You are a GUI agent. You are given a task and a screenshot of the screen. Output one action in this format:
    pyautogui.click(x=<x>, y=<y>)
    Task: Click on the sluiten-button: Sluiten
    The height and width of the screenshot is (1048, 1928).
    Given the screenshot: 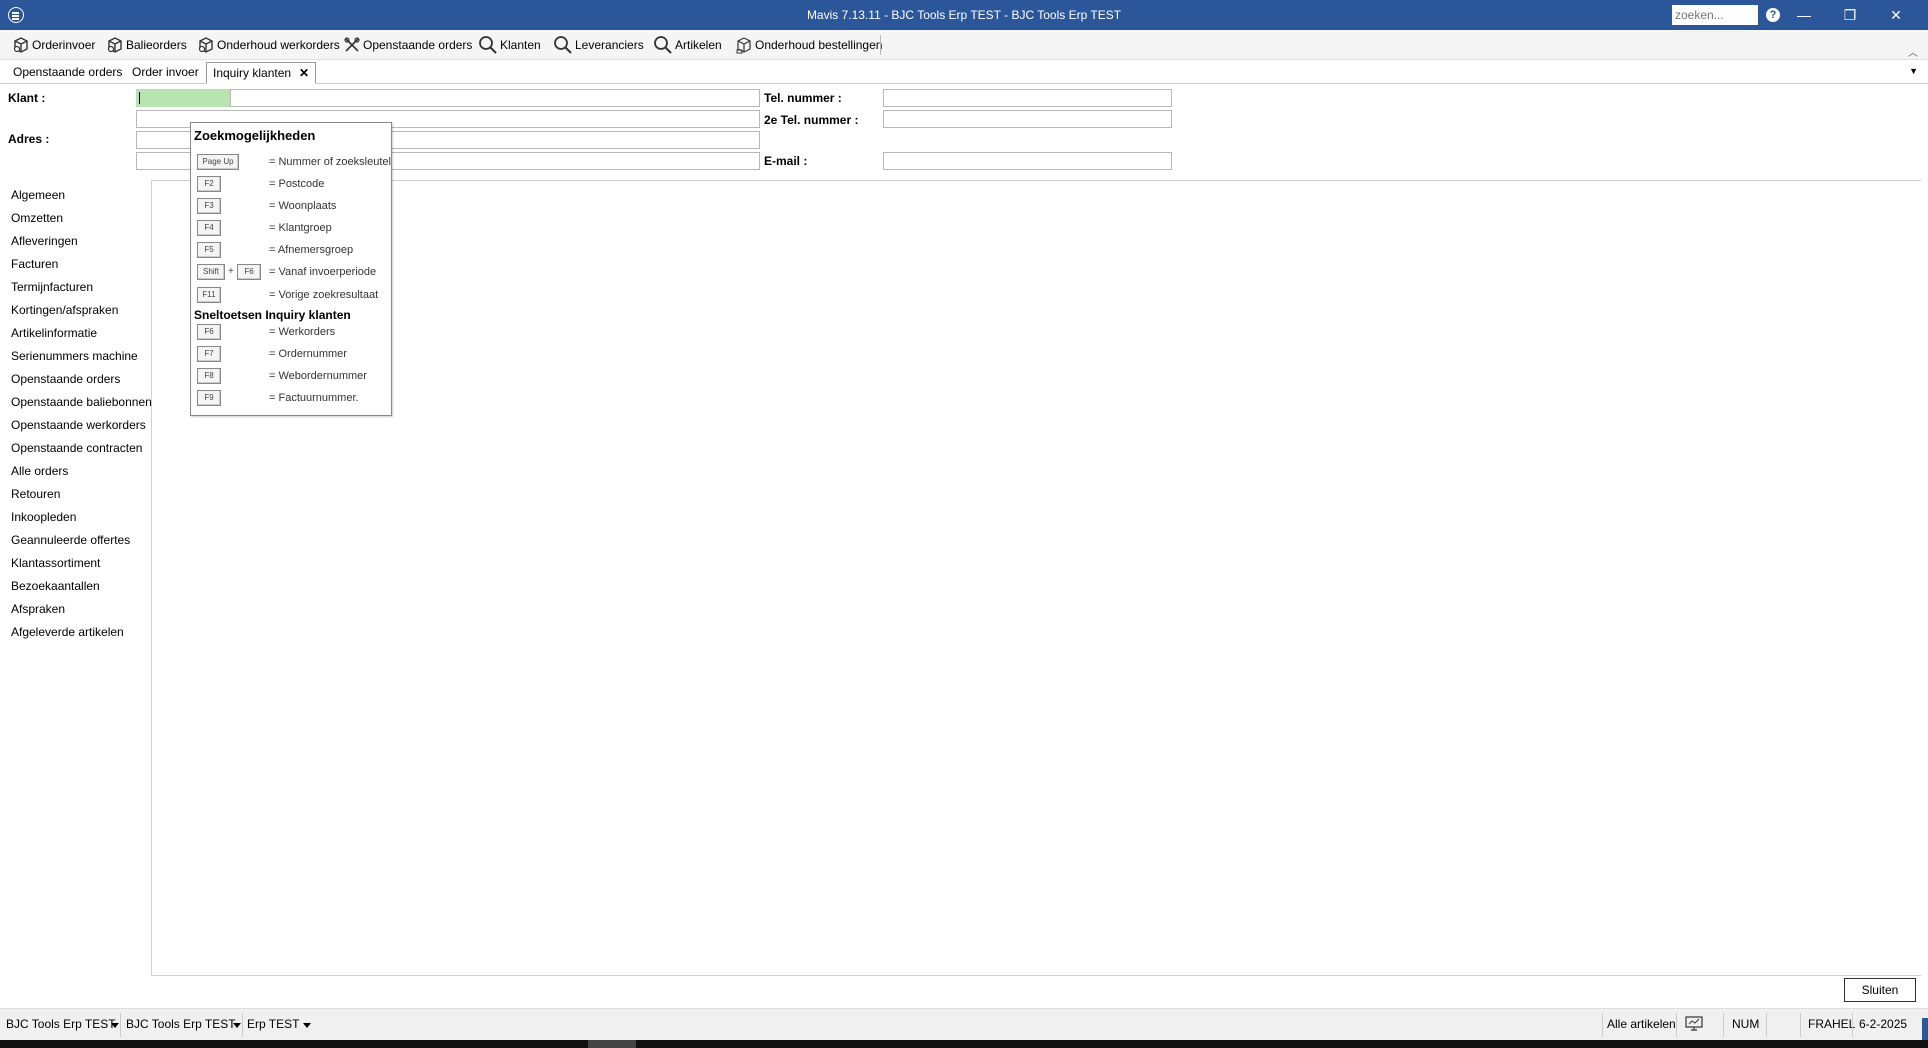 What is the action you would take?
    pyautogui.click(x=1880, y=990)
    